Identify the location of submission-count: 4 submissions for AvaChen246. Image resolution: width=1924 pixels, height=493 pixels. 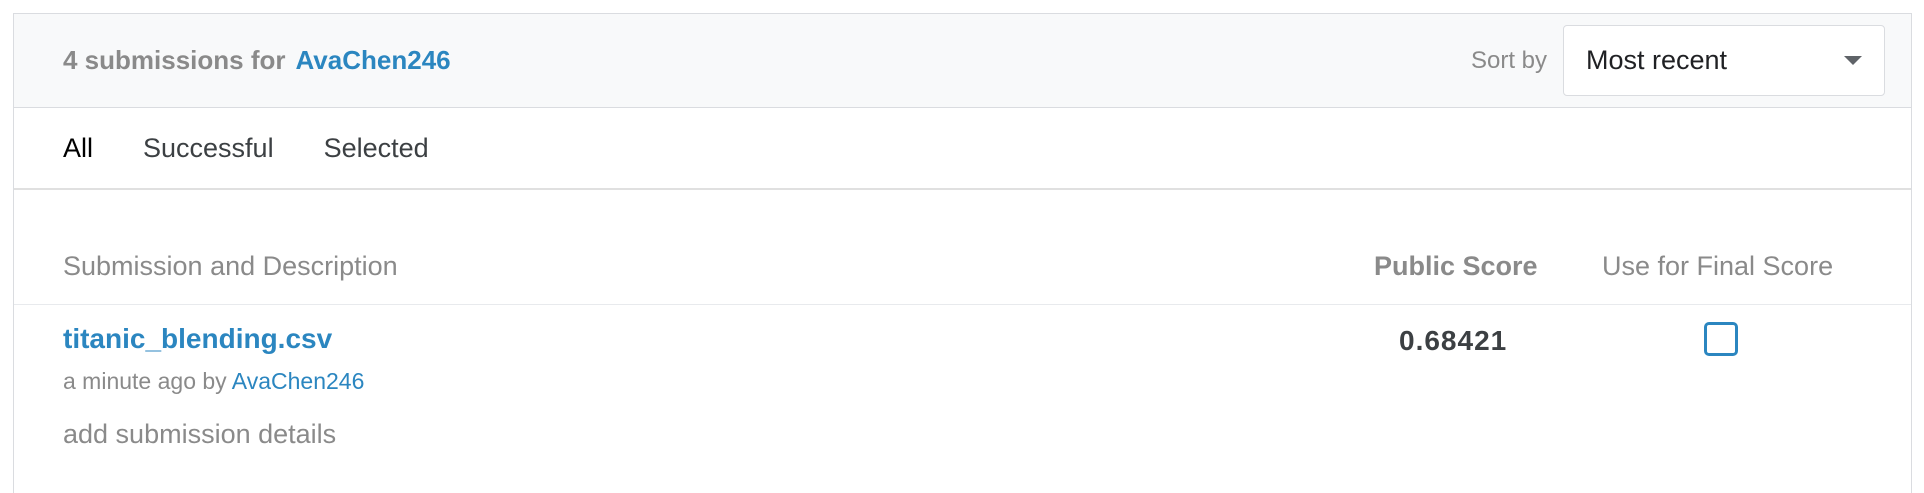
(257, 60).